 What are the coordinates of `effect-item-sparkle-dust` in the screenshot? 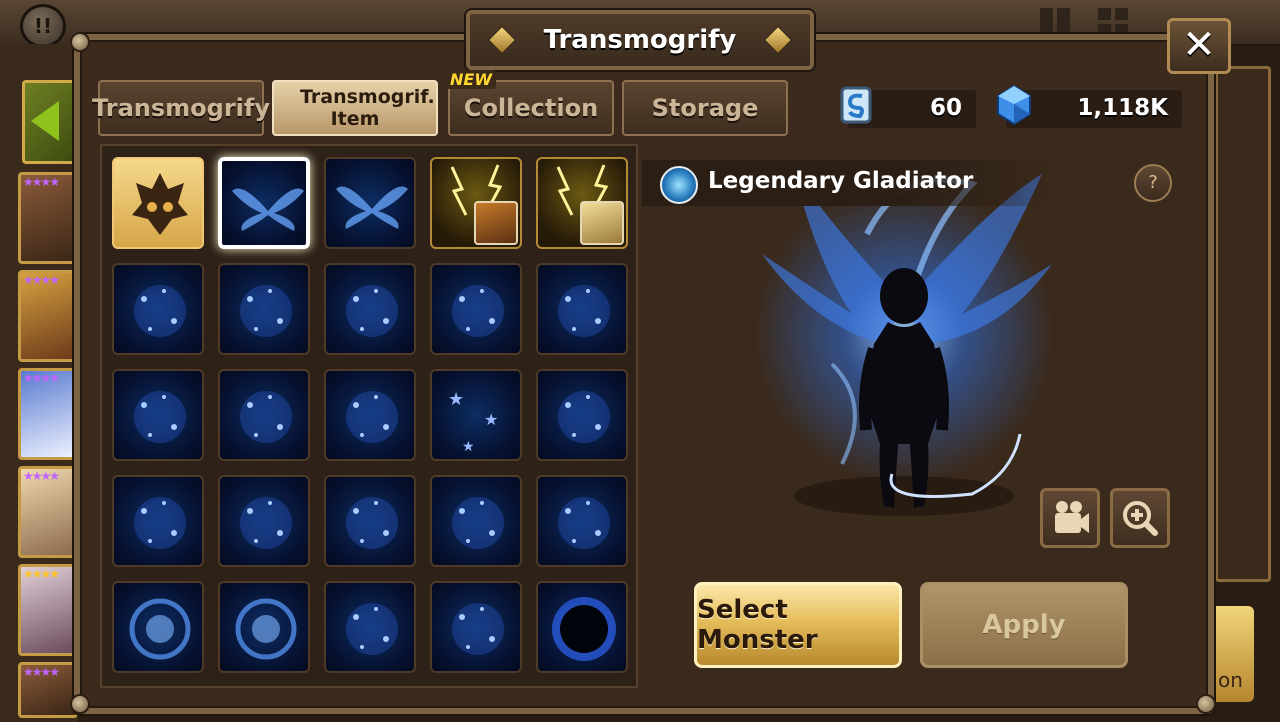 It's located at (370, 309).